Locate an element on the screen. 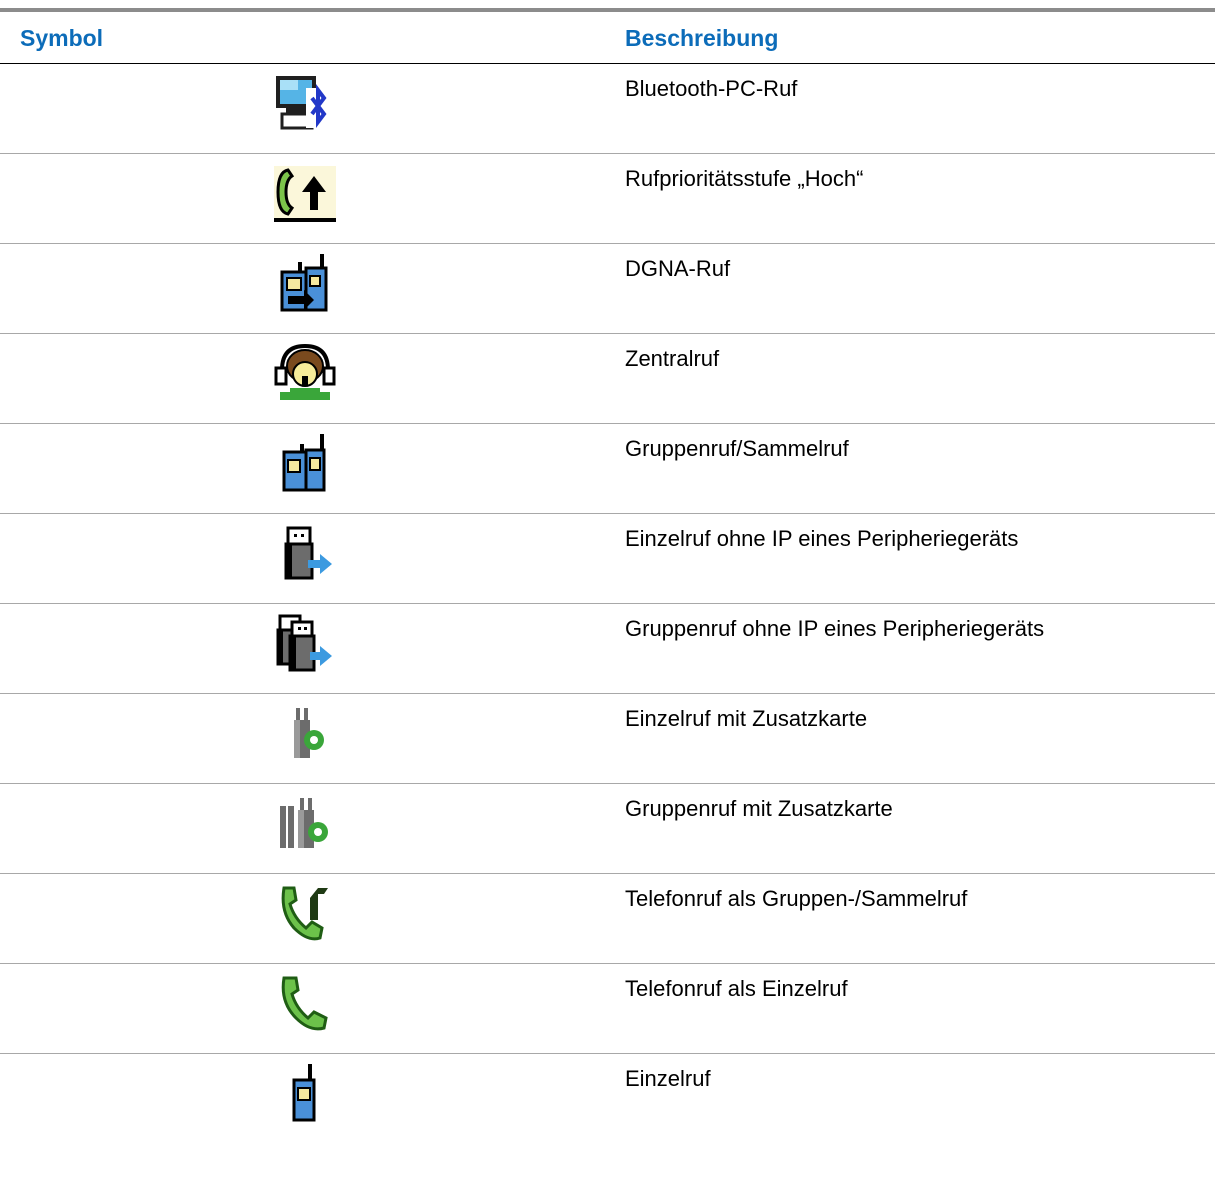 The height and width of the screenshot is (1195, 1215). table-row: Telefonruf als Einzelruf is located at coordinates (607, 1009).